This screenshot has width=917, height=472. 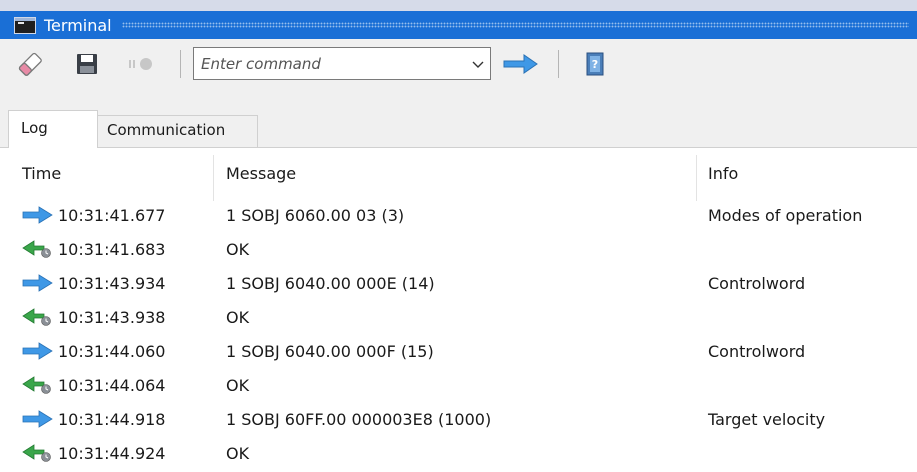 I want to click on help-book-icon: ?, so click(x=595, y=64).